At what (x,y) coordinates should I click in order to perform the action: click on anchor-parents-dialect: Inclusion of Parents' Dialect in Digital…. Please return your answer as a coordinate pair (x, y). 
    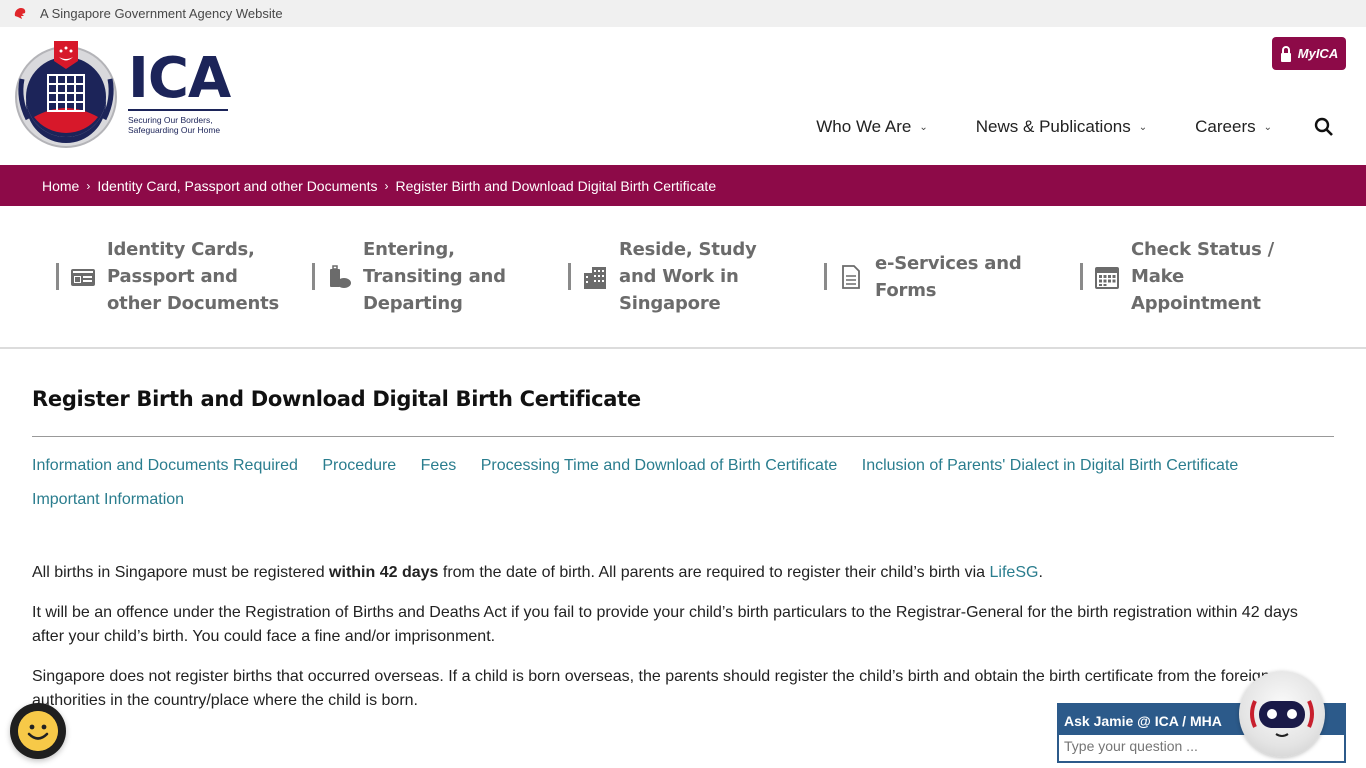
    Looking at the image, I should click on (1050, 465).